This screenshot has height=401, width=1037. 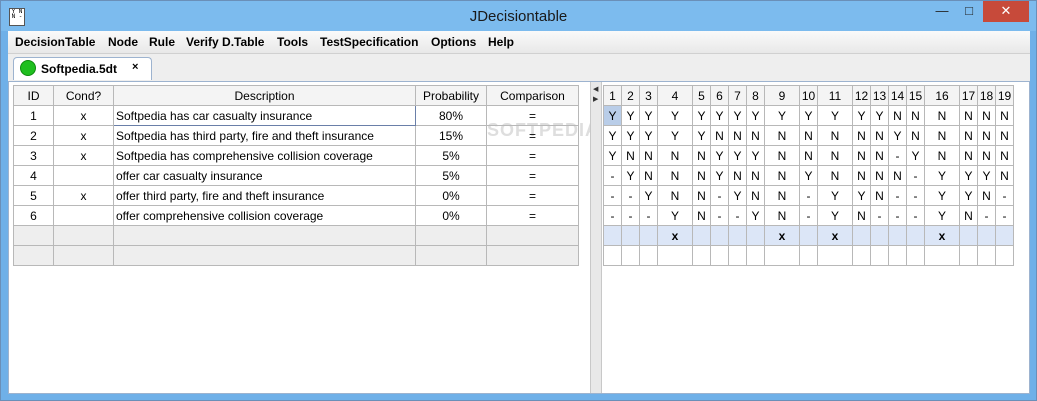 What do you see at coordinates (808, 235) in the screenshot?
I see `action-row: xxxx` at bounding box center [808, 235].